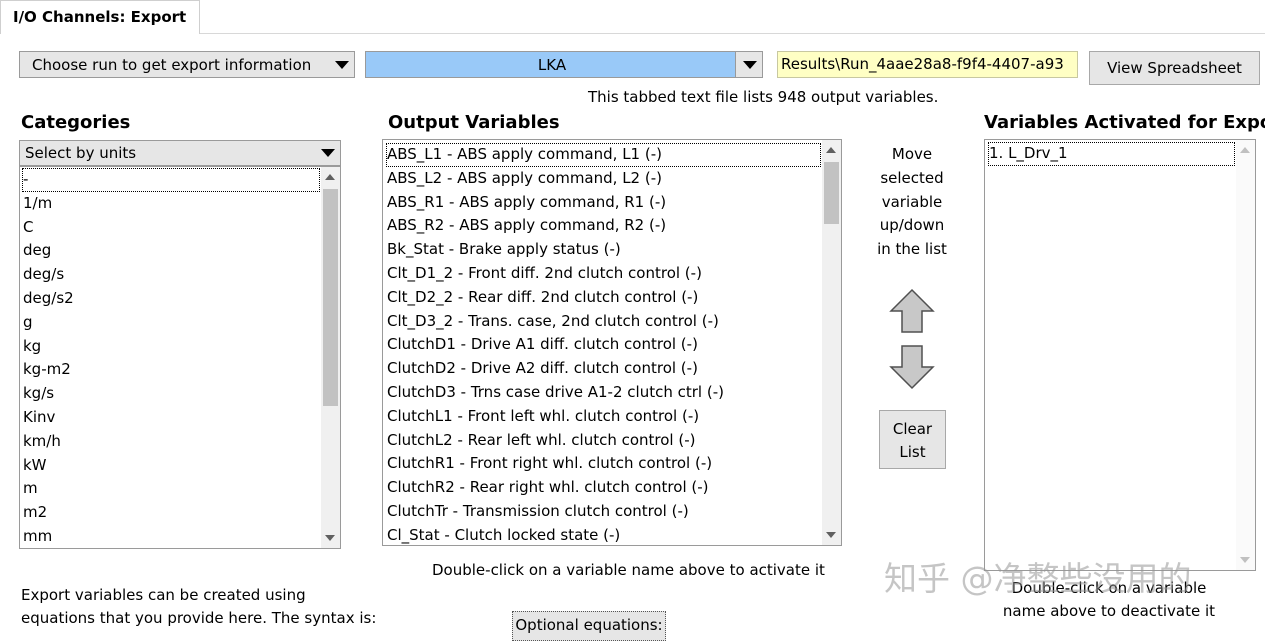 This screenshot has height=641, width=1265. I want to click on move-text-line: up/down, so click(912, 225).